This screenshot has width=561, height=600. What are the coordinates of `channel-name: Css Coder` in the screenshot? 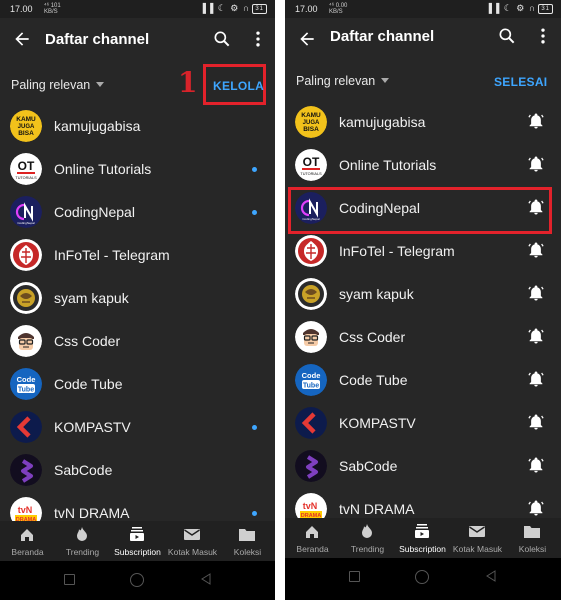 It's located at (372, 337).